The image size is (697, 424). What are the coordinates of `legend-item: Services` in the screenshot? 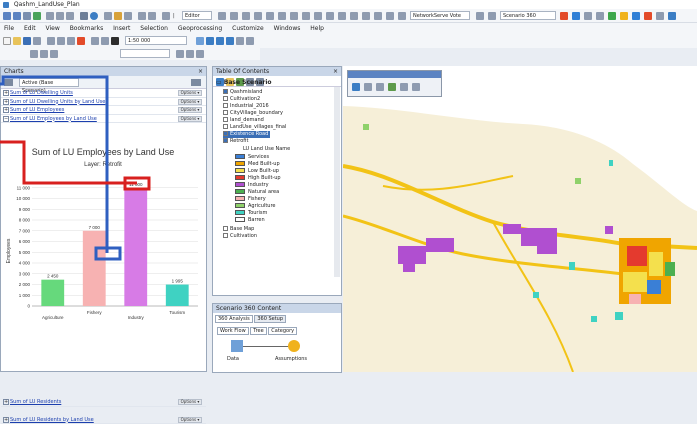 It's located at (252, 157).